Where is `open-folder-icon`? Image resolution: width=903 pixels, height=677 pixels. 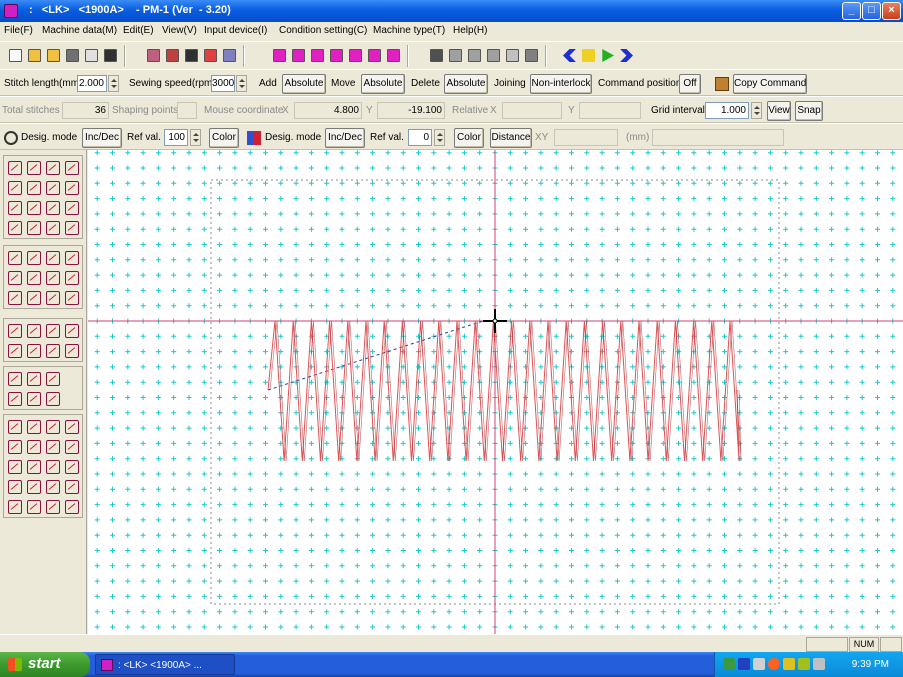
open-folder-icon is located at coordinates (34, 55).